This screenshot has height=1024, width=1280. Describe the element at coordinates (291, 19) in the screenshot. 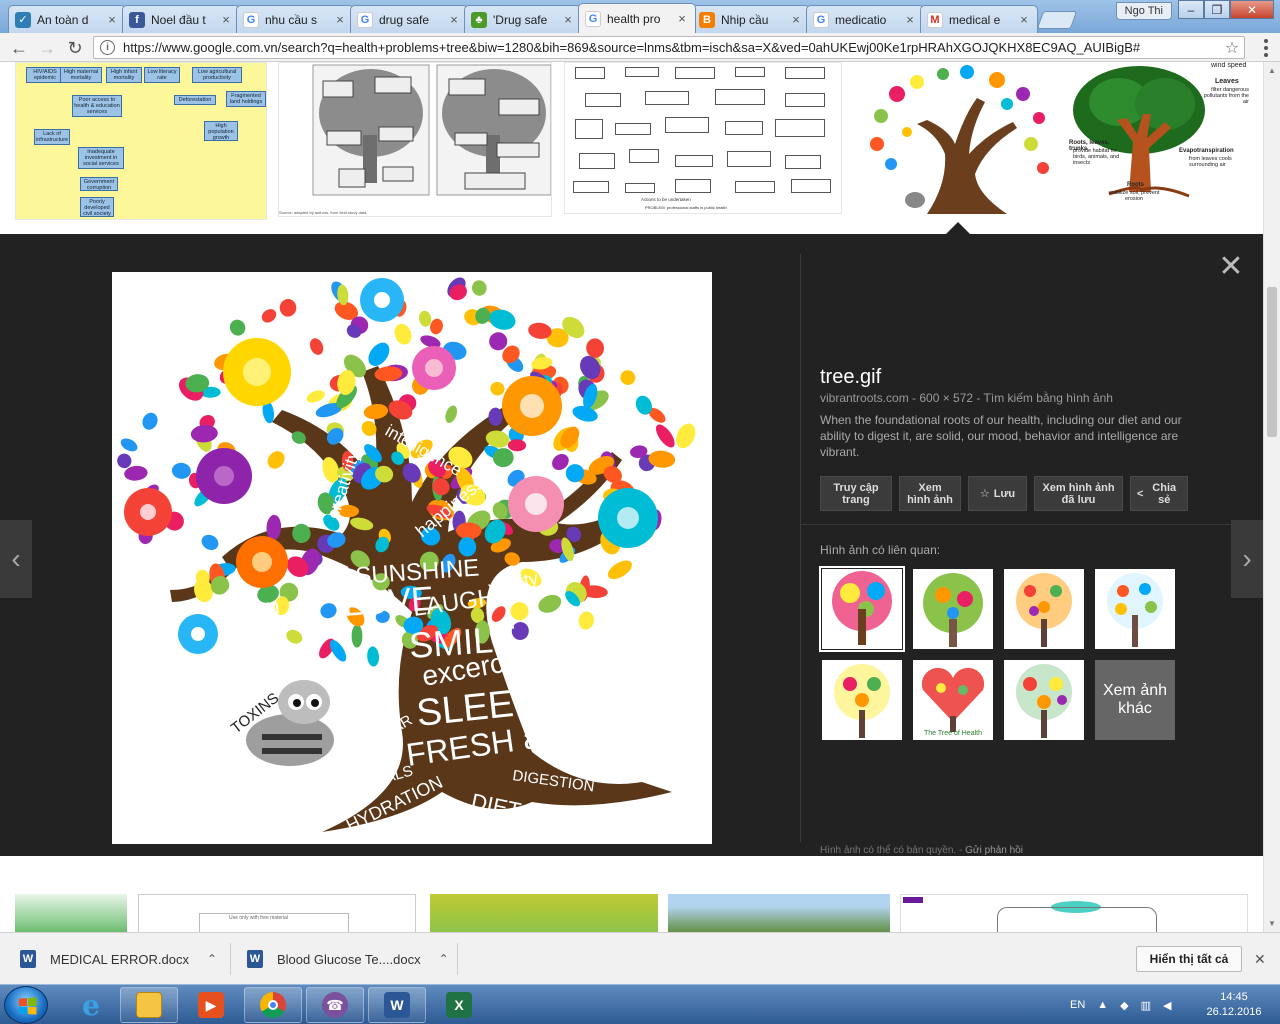

I see `tab-label: nhu cầu s` at that location.